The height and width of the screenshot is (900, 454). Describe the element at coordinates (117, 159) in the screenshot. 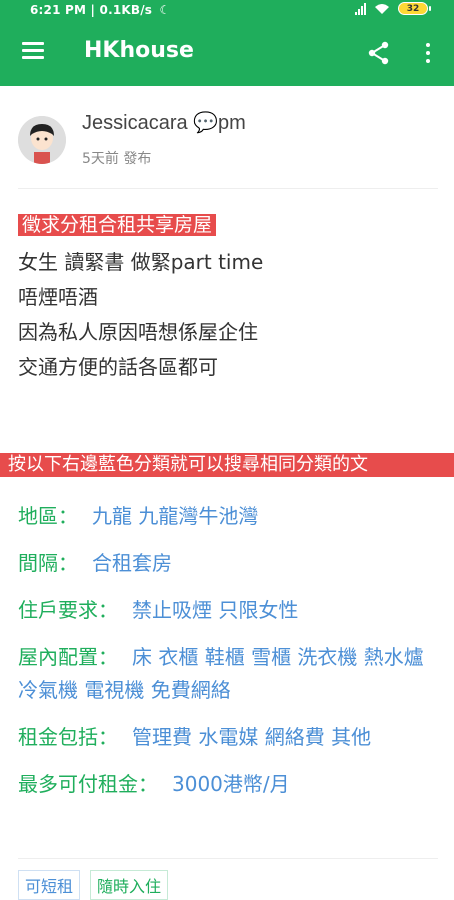

I see `post-time: 5天前 發布` at that location.